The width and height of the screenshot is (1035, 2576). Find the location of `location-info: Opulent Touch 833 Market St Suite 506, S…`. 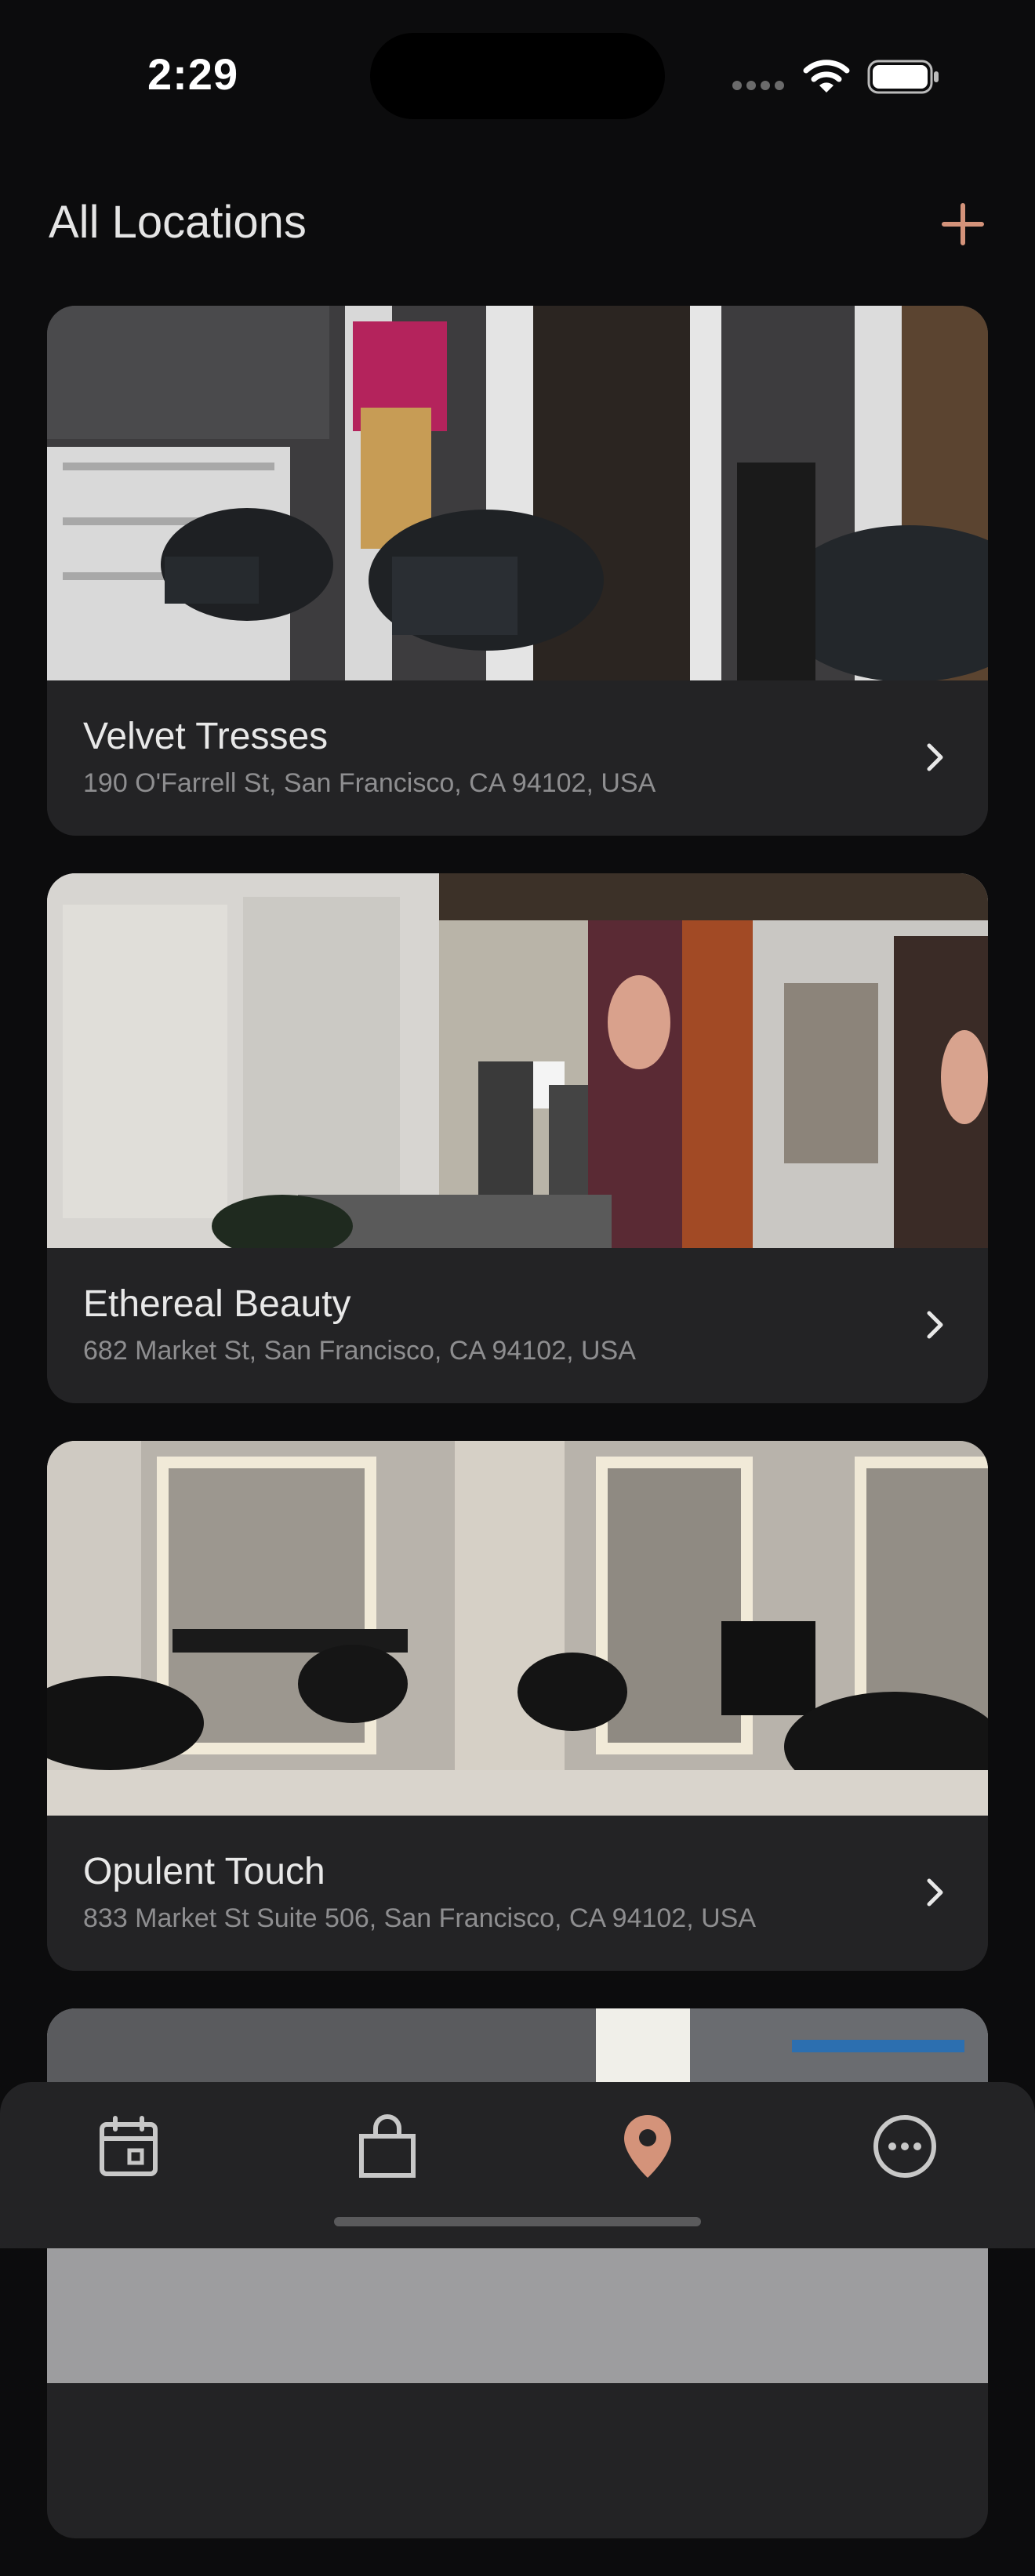

location-info: Opulent Touch 833 Market St Suite 506, S… is located at coordinates (517, 1894).